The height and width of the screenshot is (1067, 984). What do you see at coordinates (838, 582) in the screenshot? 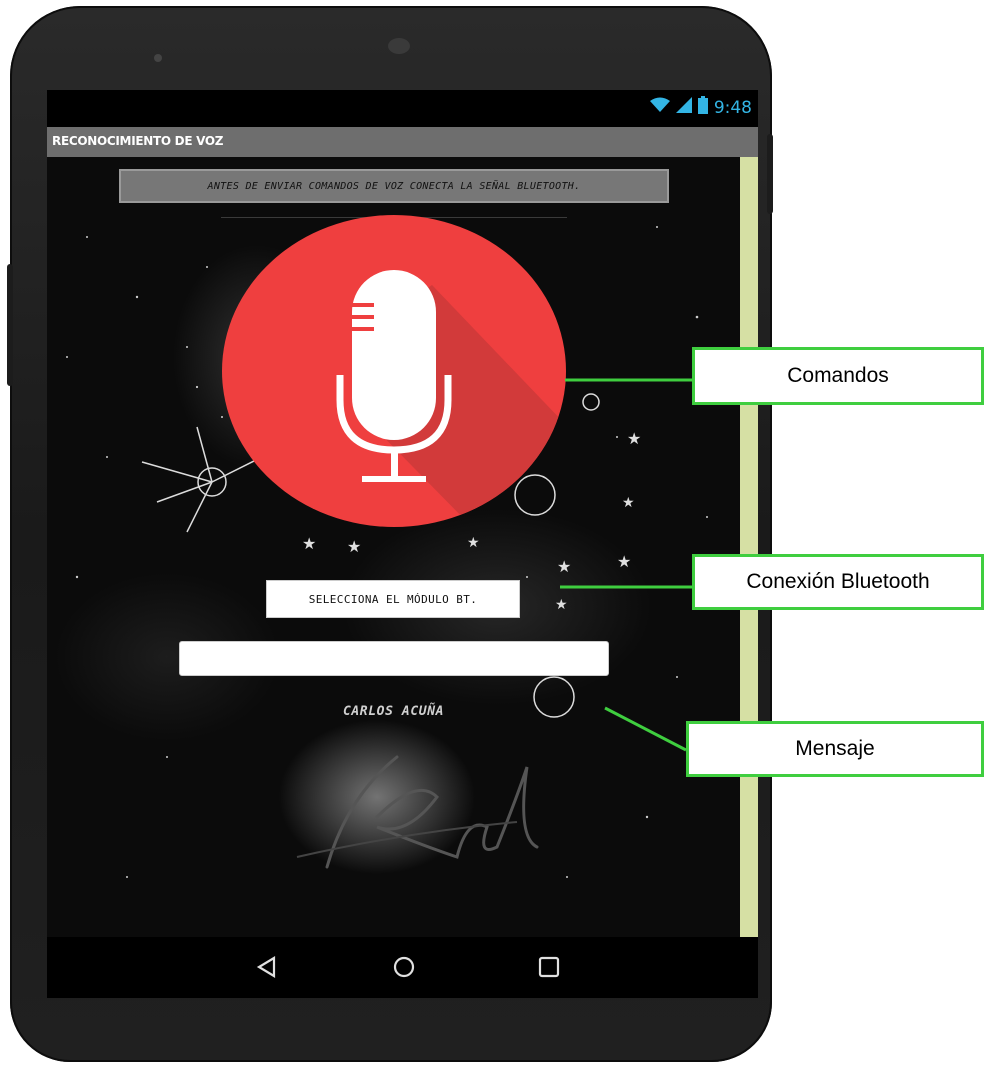
I see `callout-bluetooth: Conexión Bluetooth` at bounding box center [838, 582].